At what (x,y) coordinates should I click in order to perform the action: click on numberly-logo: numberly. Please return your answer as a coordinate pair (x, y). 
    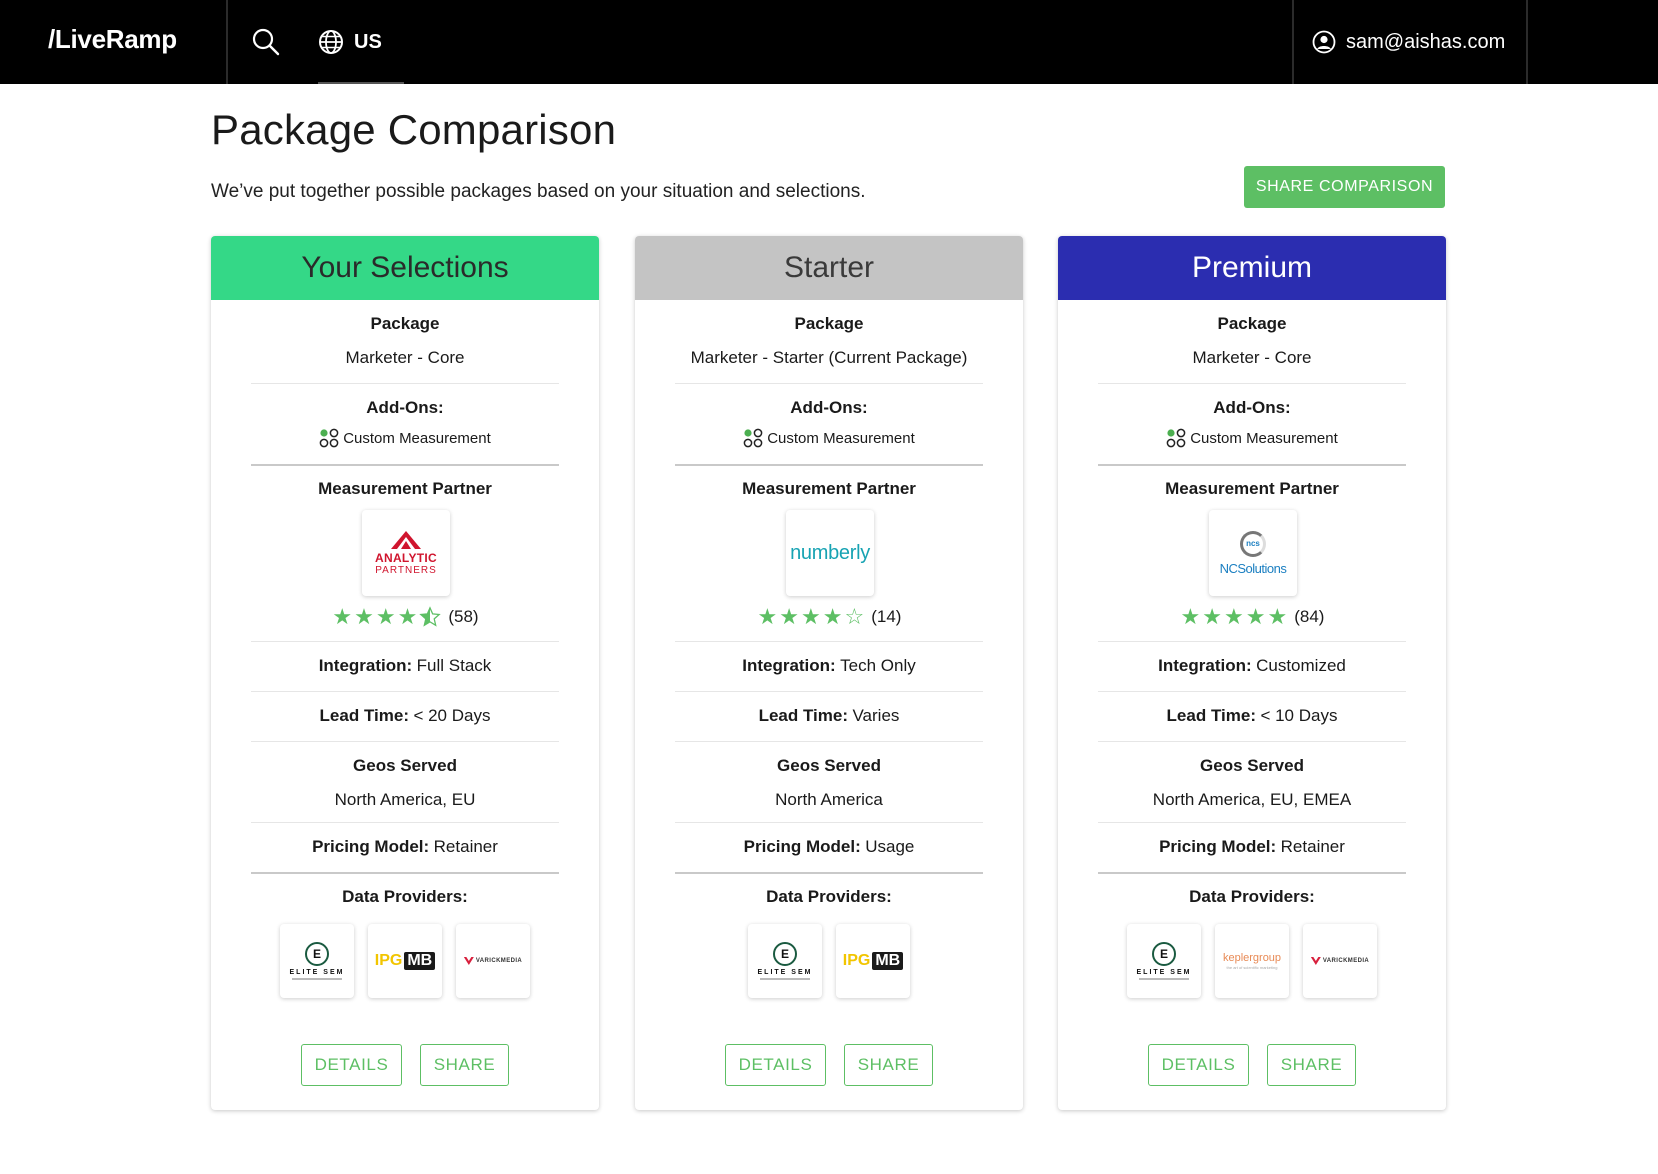
    Looking at the image, I should click on (830, 552).